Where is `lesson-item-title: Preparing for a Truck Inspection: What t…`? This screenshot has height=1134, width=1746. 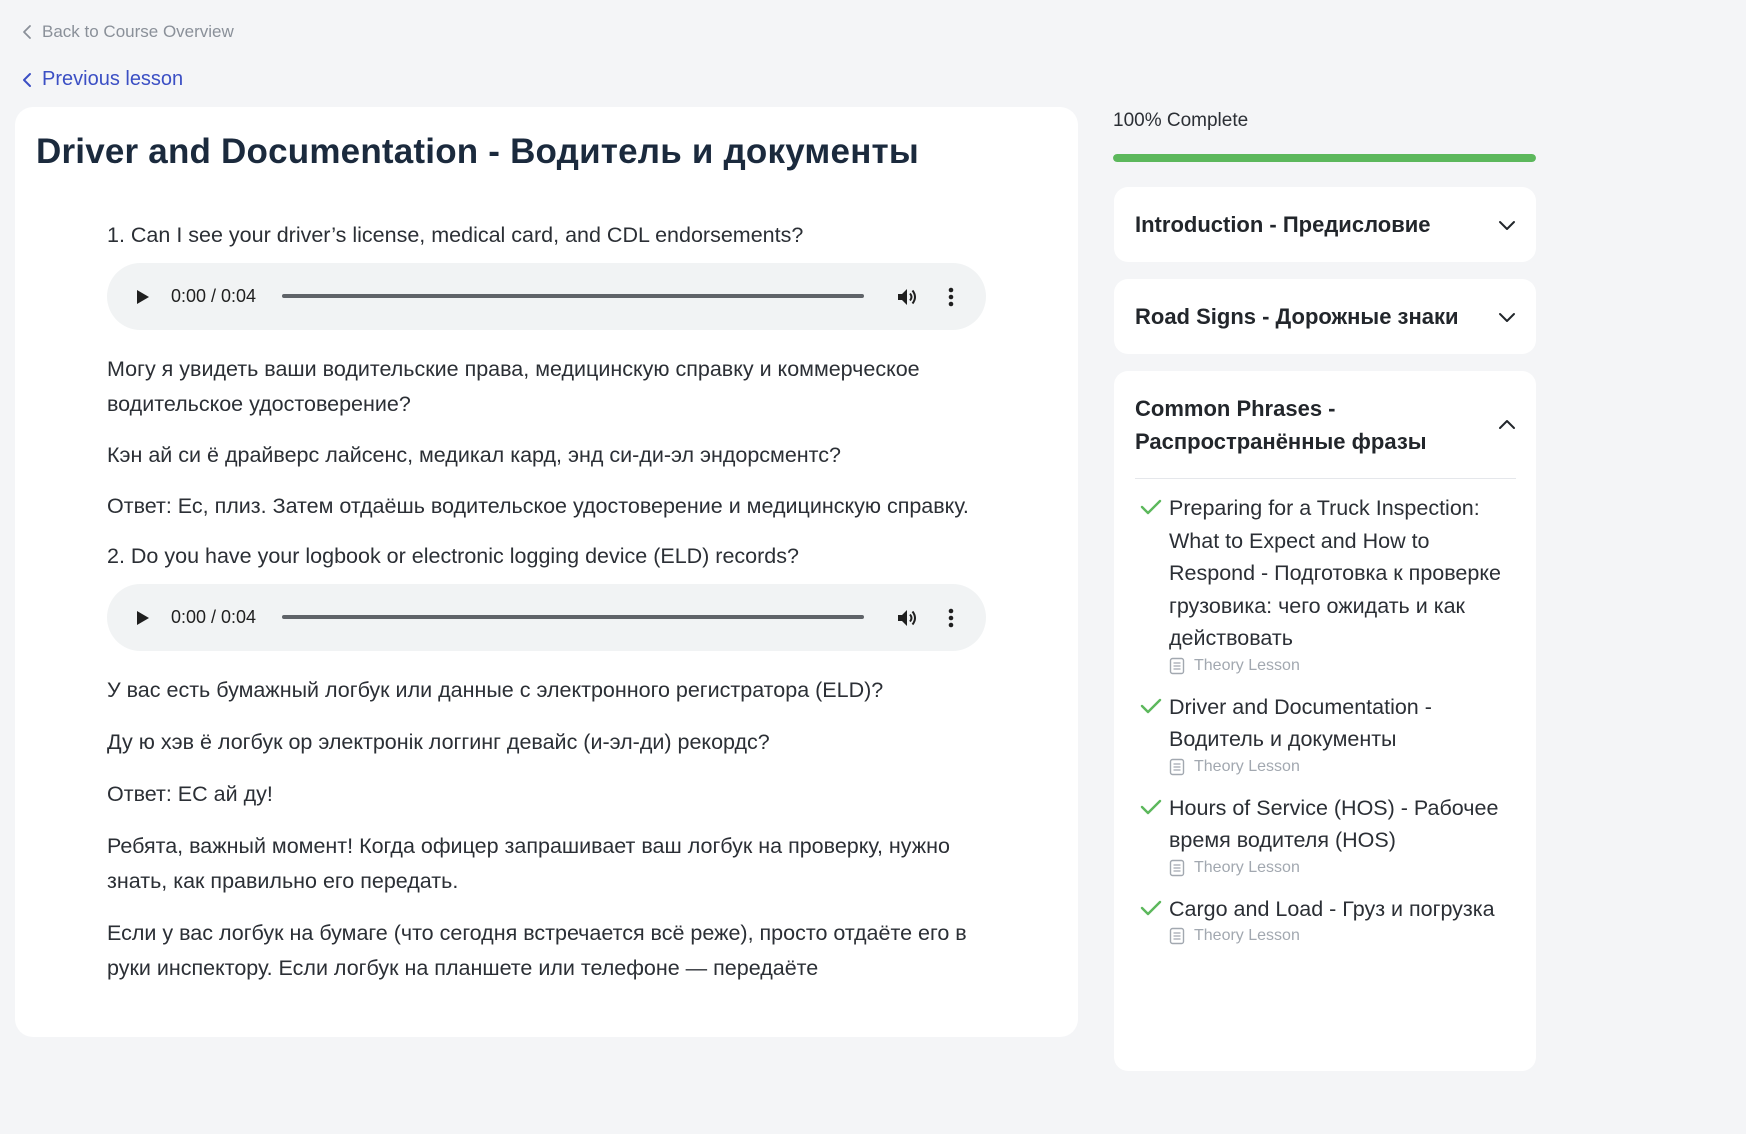
lesson-item-title: Preparing for a Truck Inspection: What t… is located at coordinates (1335, 573).